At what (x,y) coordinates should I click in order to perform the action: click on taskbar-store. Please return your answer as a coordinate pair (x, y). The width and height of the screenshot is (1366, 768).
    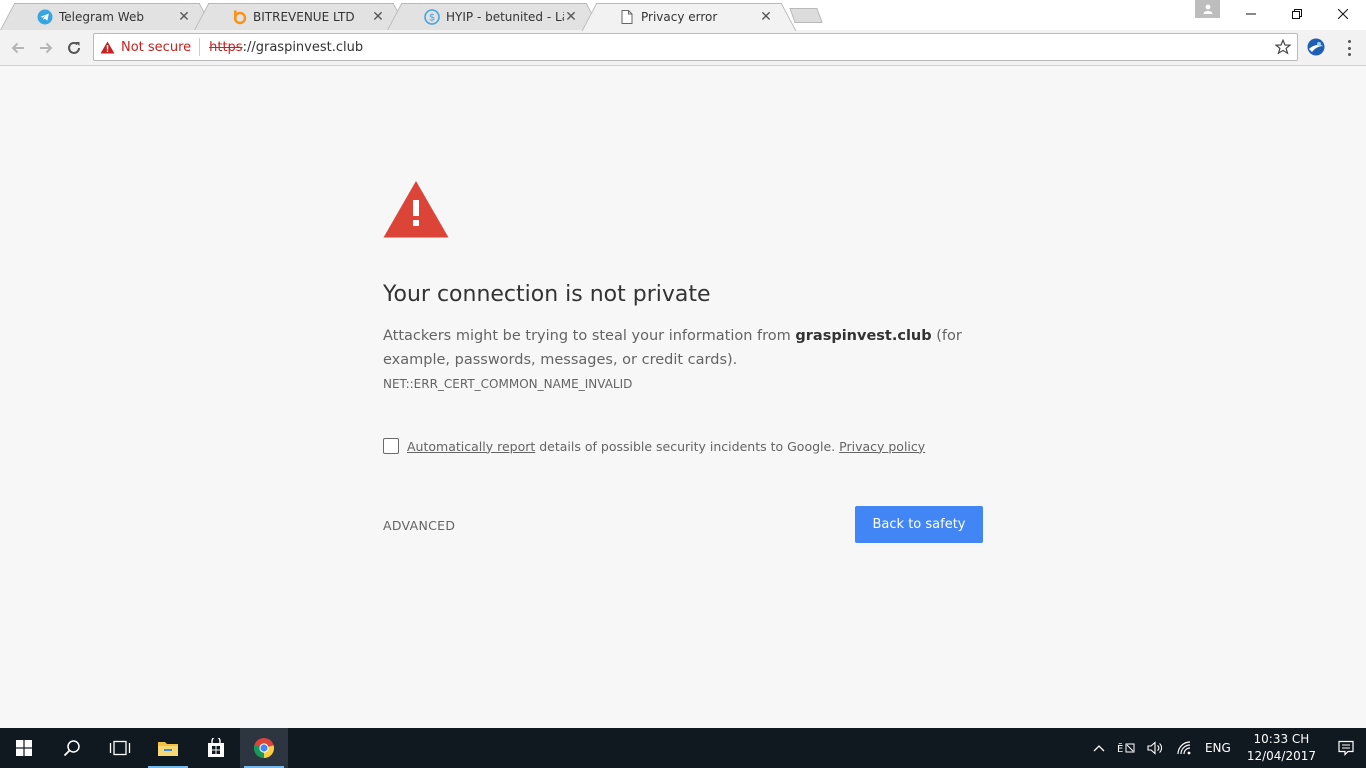
    Looking at the image, I should click on (216, 748).